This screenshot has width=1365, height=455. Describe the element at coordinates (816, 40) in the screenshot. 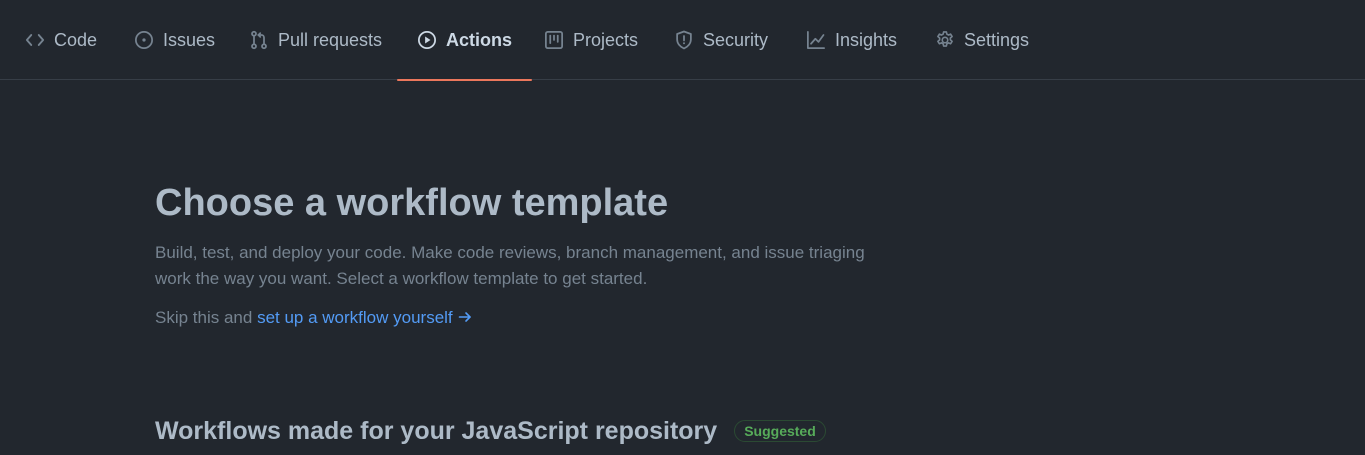

I see `graph-icon` at that location.